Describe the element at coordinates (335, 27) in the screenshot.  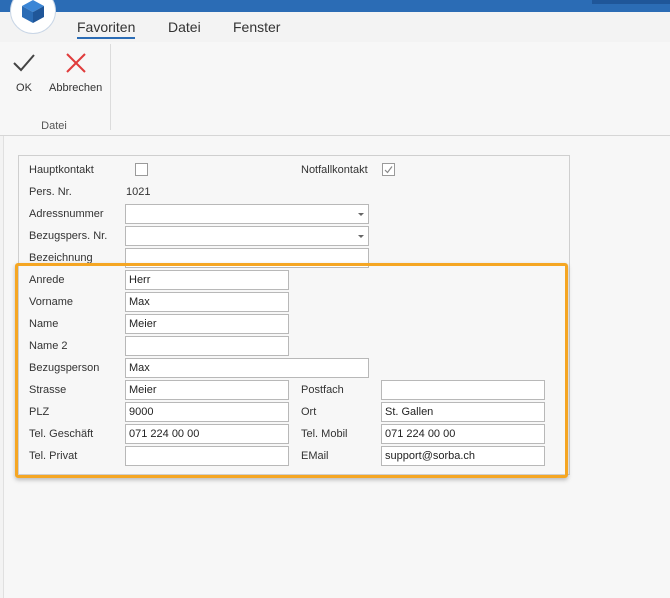
I see `menu-bar: Favoriten Datei Fenster` at that location.